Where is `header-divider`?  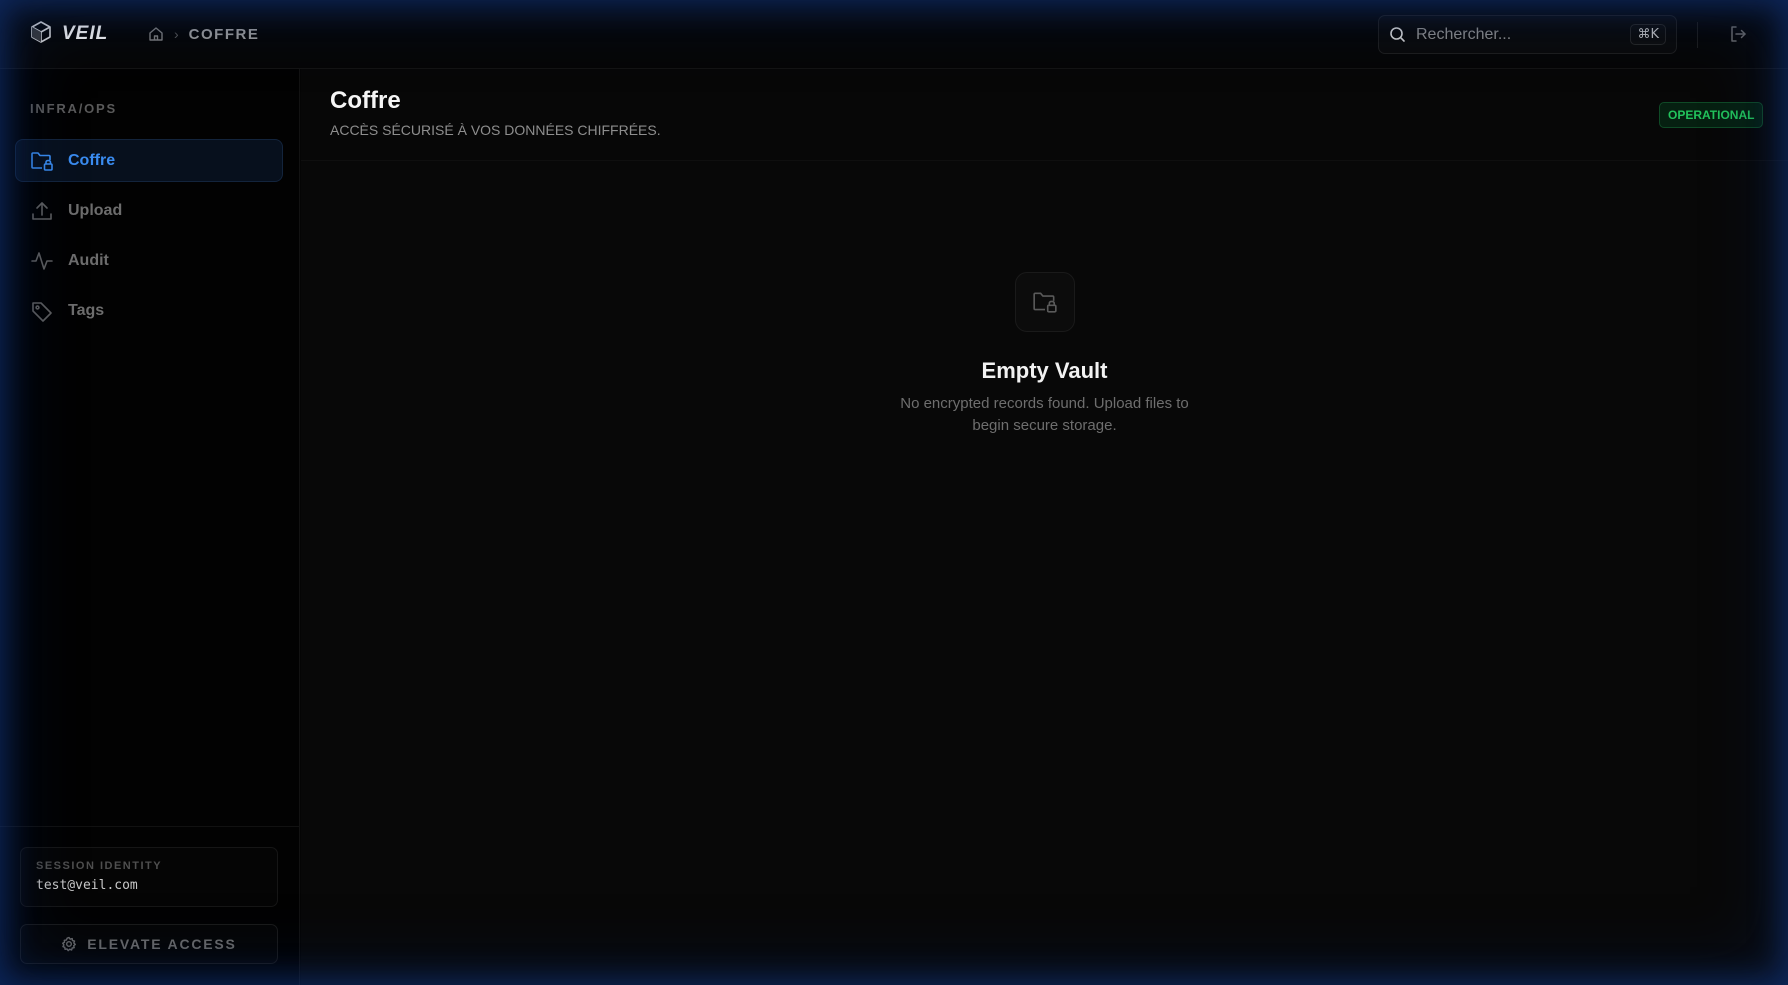
header-divider is located at coordinates (1697, 35).